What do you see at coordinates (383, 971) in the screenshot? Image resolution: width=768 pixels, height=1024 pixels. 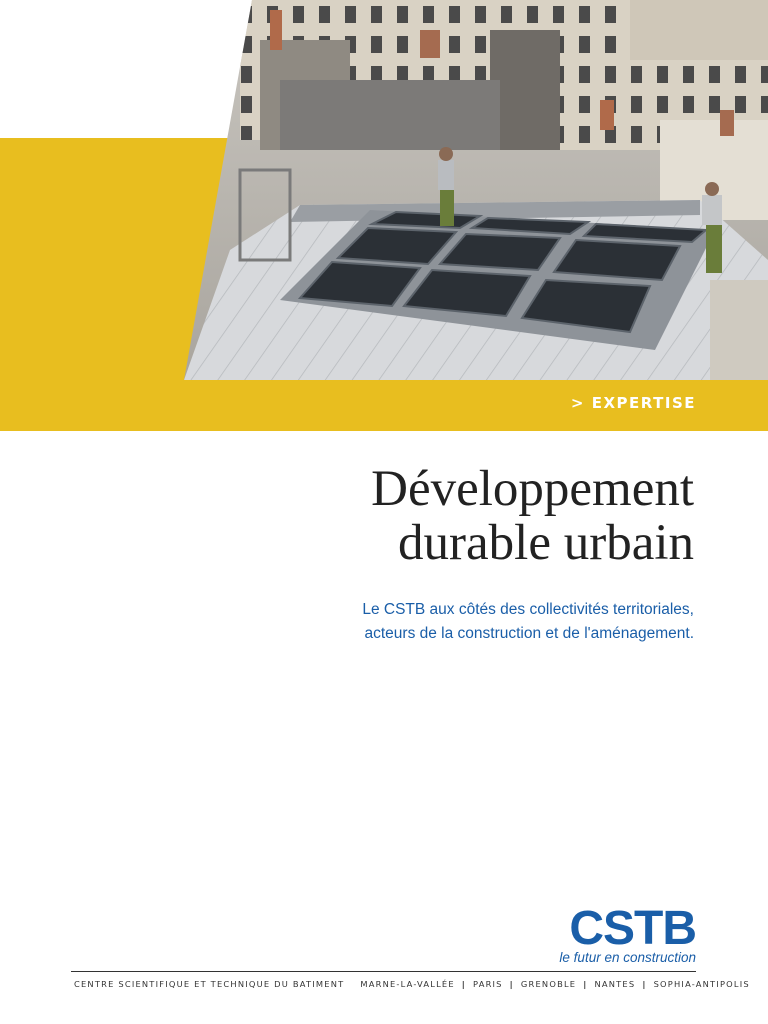 I see `footer-divider` at bounding box center [383, 971].